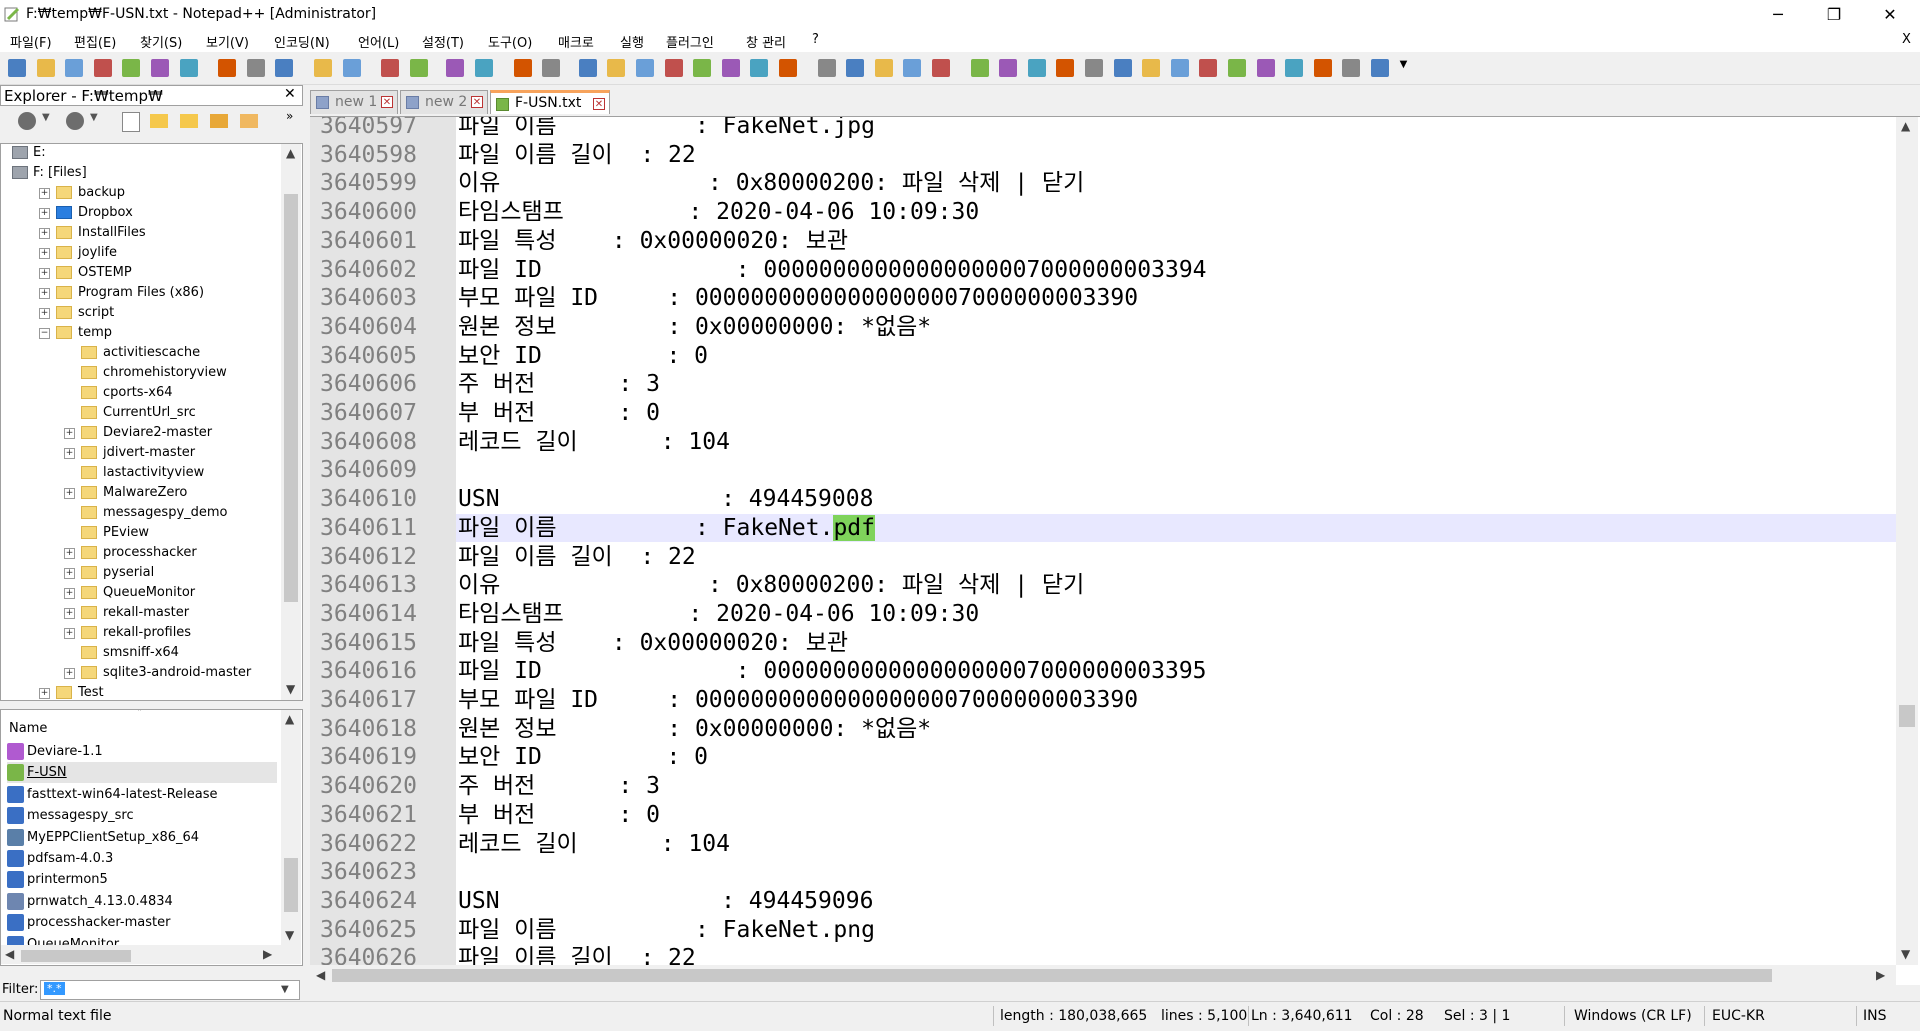 This screenshot has width=1920, height=1031. I want to click on text-line: 3640598 파일 이름 길이 : 22, so click(1102, 155).